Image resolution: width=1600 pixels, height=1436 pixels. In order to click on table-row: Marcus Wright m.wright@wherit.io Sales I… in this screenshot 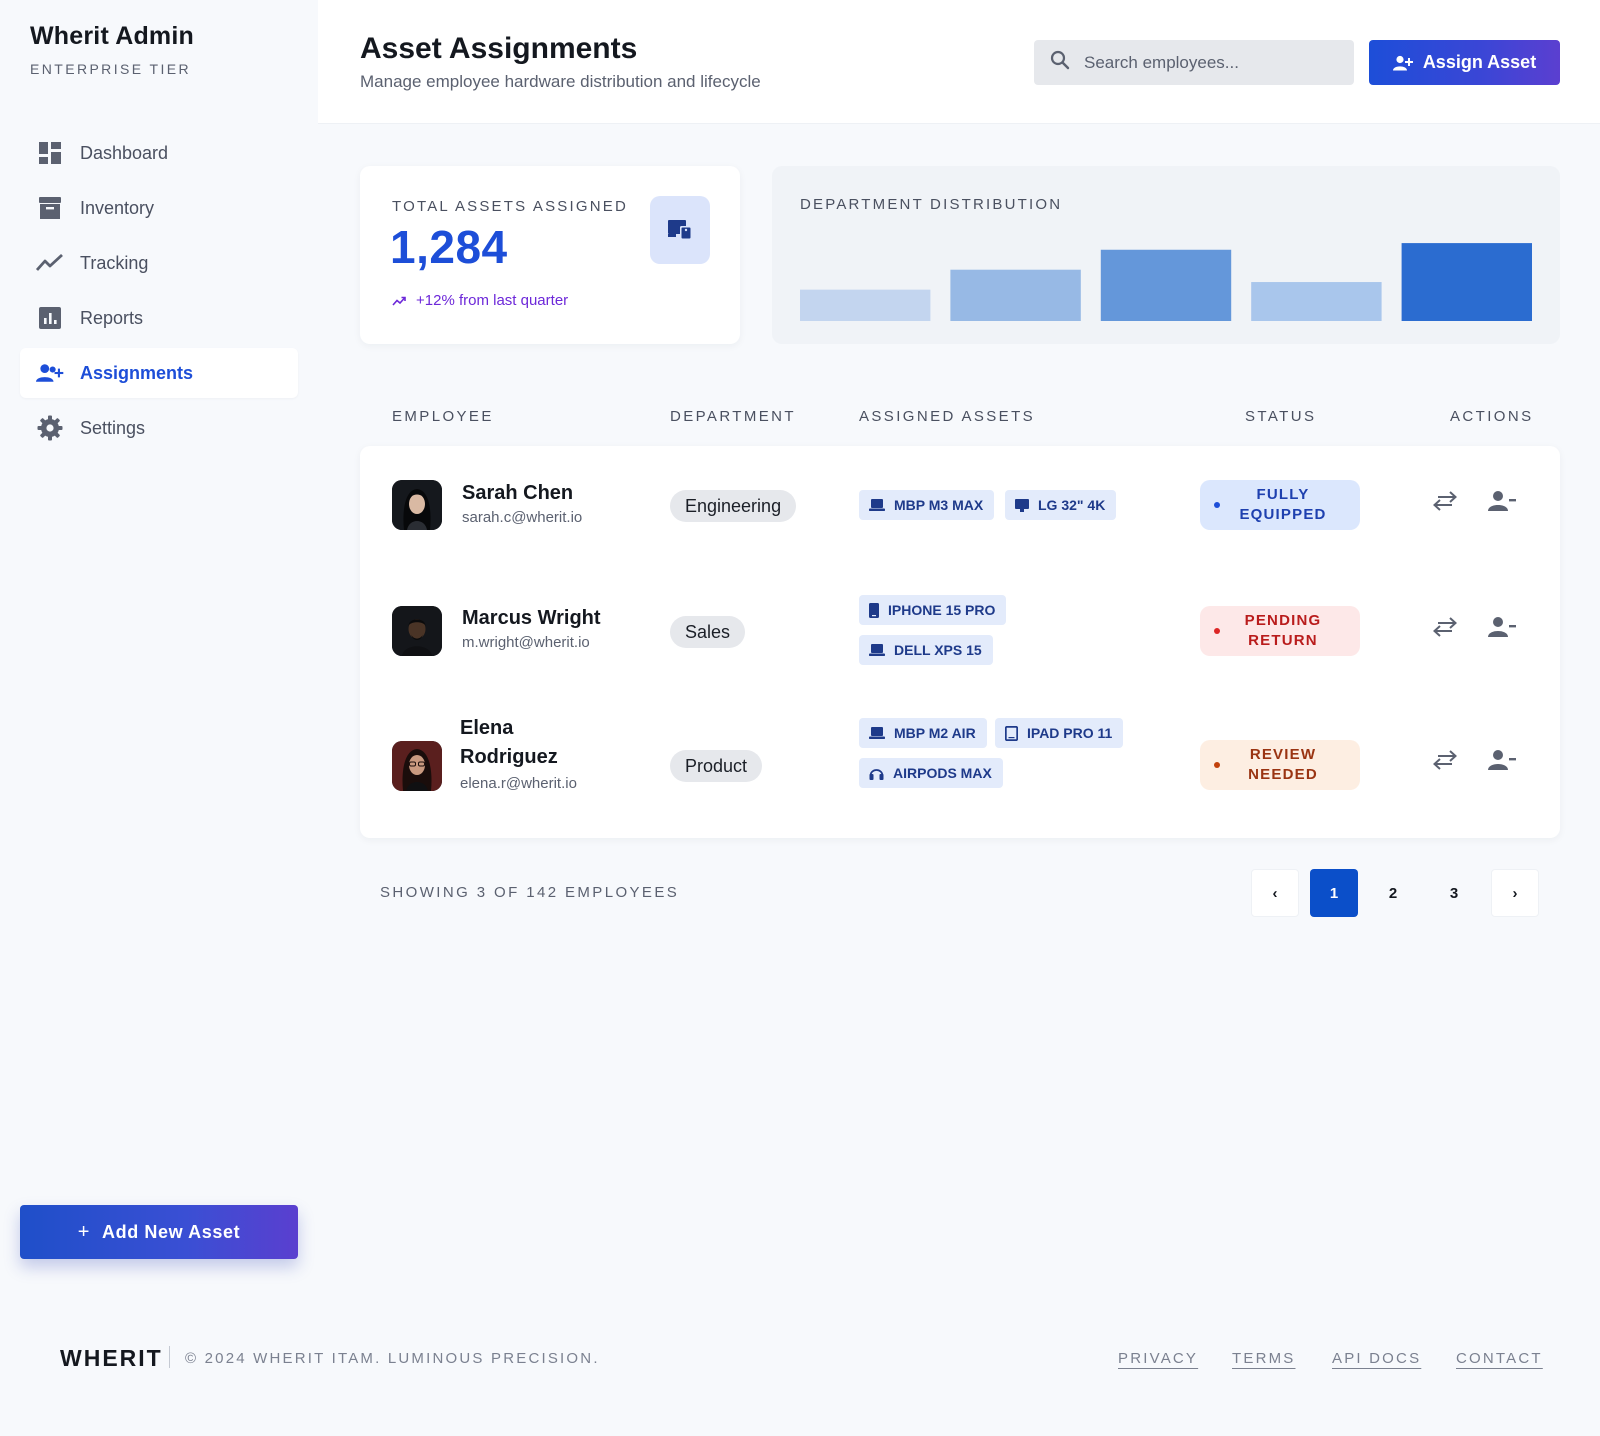, I will do `click(960, 635)`.